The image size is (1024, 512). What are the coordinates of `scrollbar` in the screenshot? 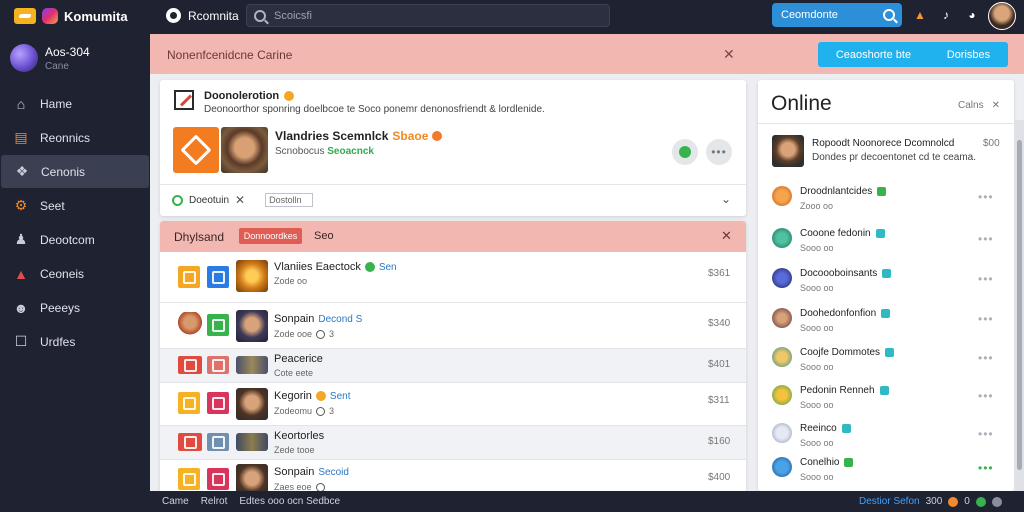 It's located at (1019, 305).